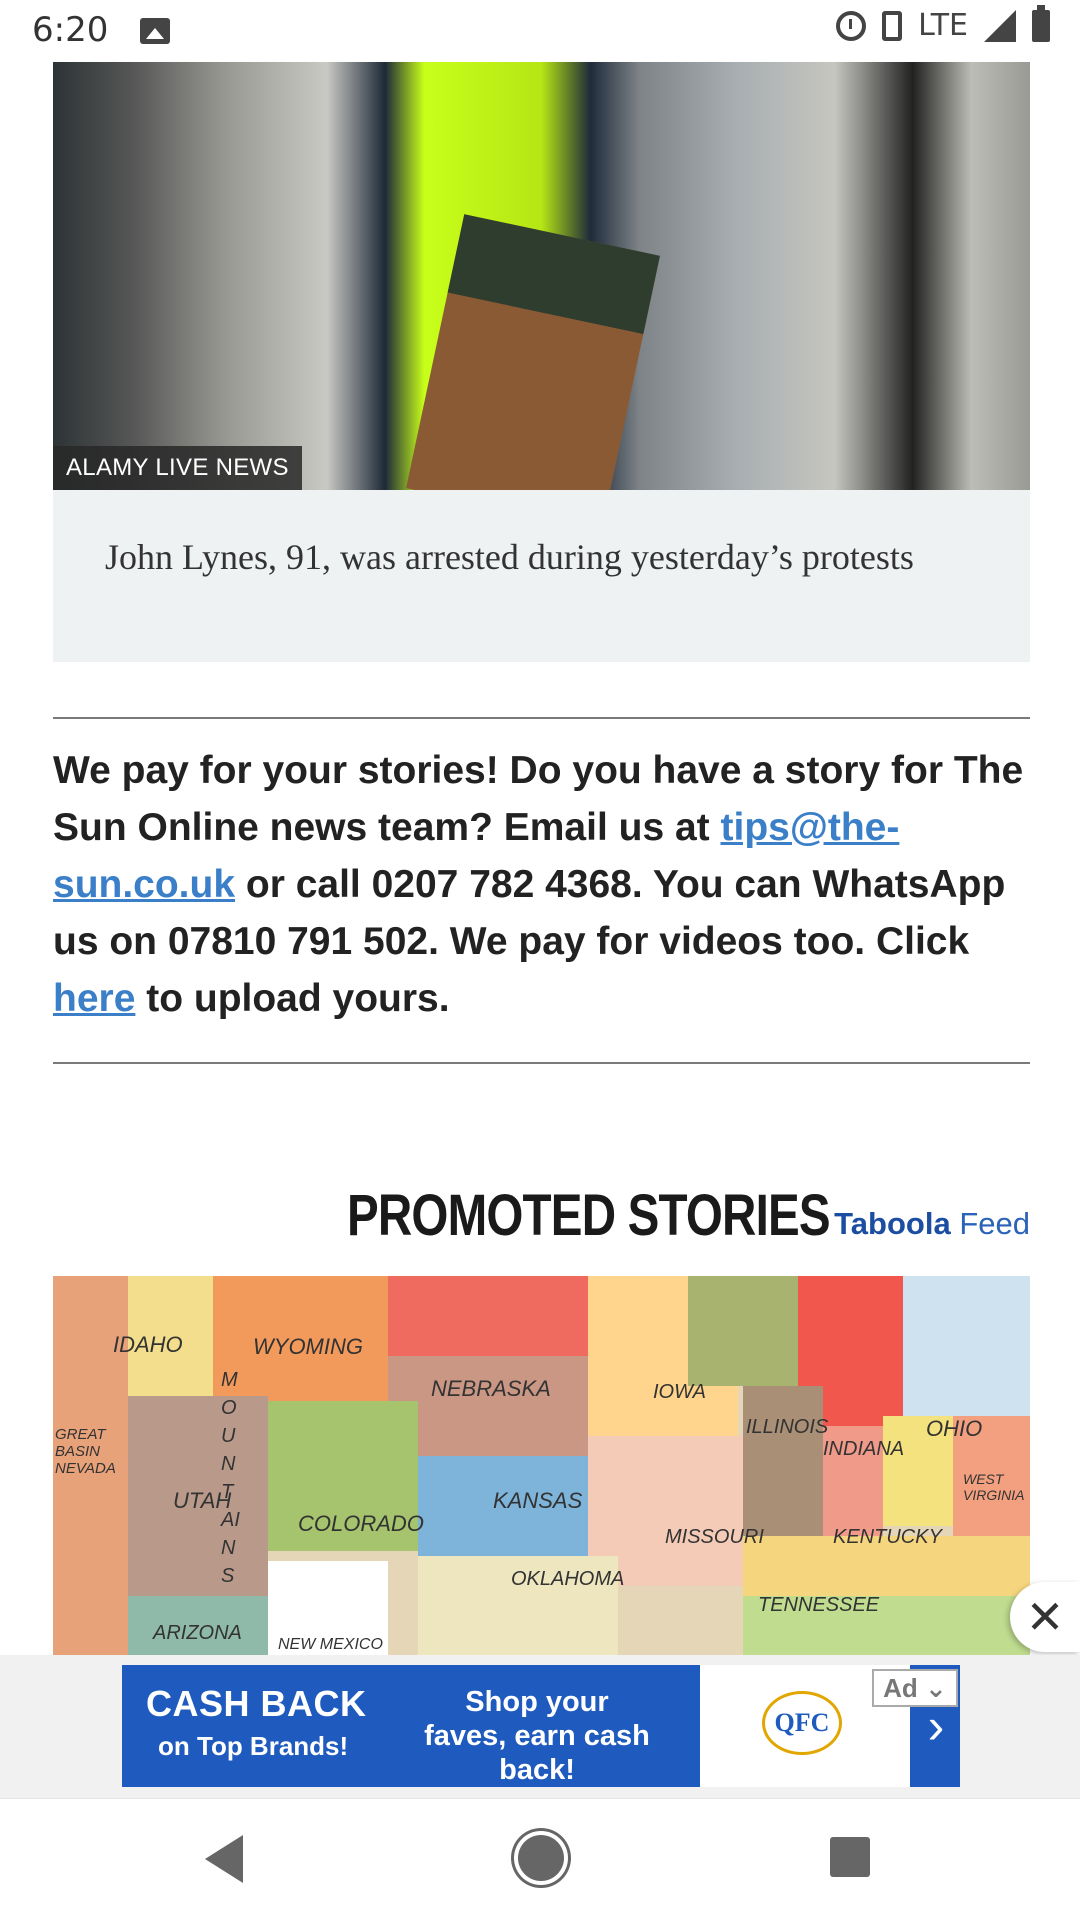 This screenshot has width=1080, height=1921. I want to click on qfc-logo: QFC, so click(802, 1723).